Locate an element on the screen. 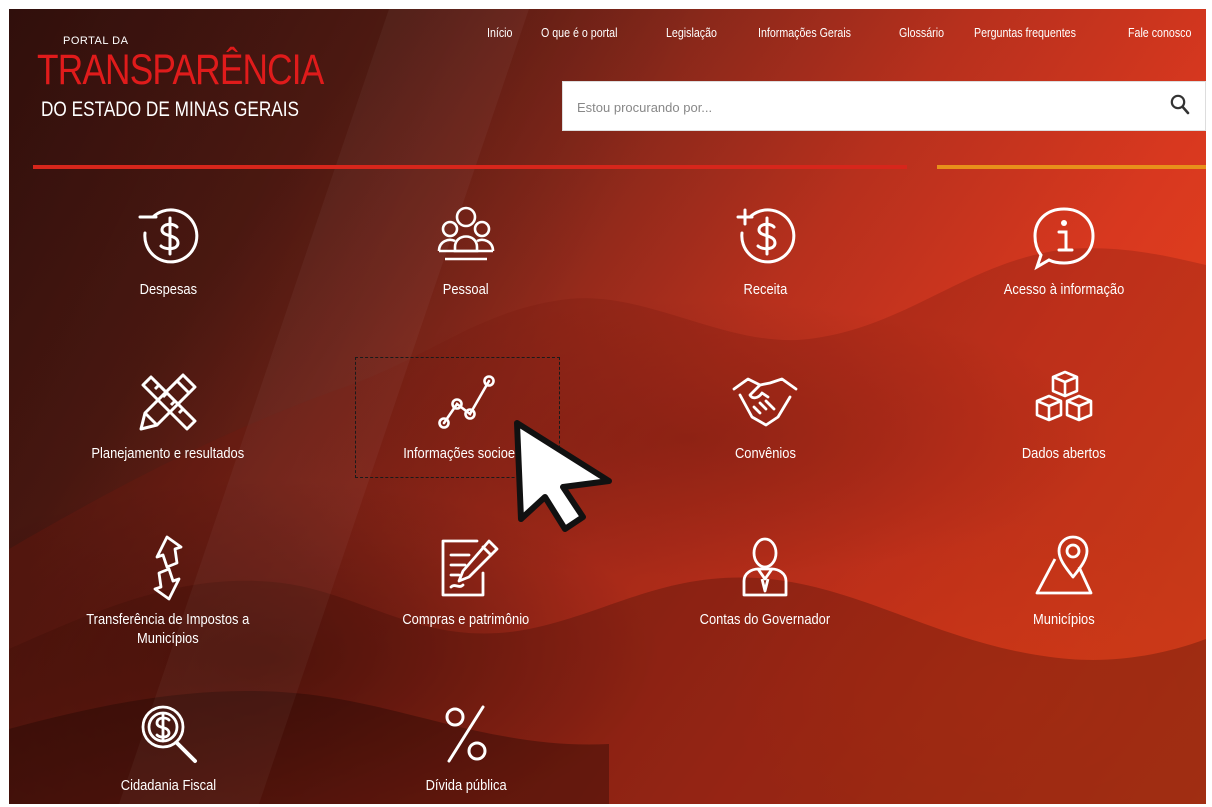 Image resolution: width=1212 pixels, height=807 pixels. tile-dados-abertos: Dados abertos is located at coordinates (1064, 417).